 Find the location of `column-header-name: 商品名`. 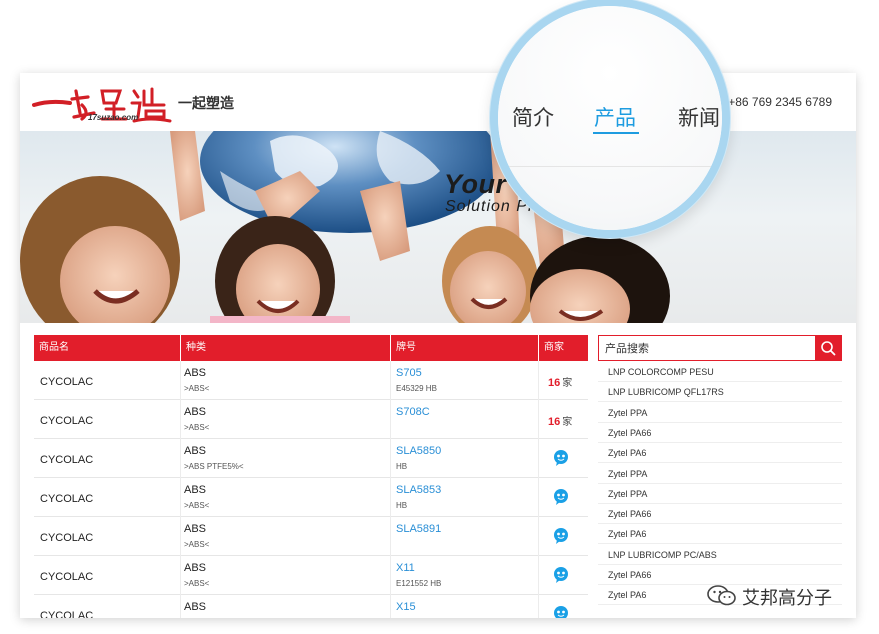

column-header-name: 商品名 is located at coordinates (107, 348).